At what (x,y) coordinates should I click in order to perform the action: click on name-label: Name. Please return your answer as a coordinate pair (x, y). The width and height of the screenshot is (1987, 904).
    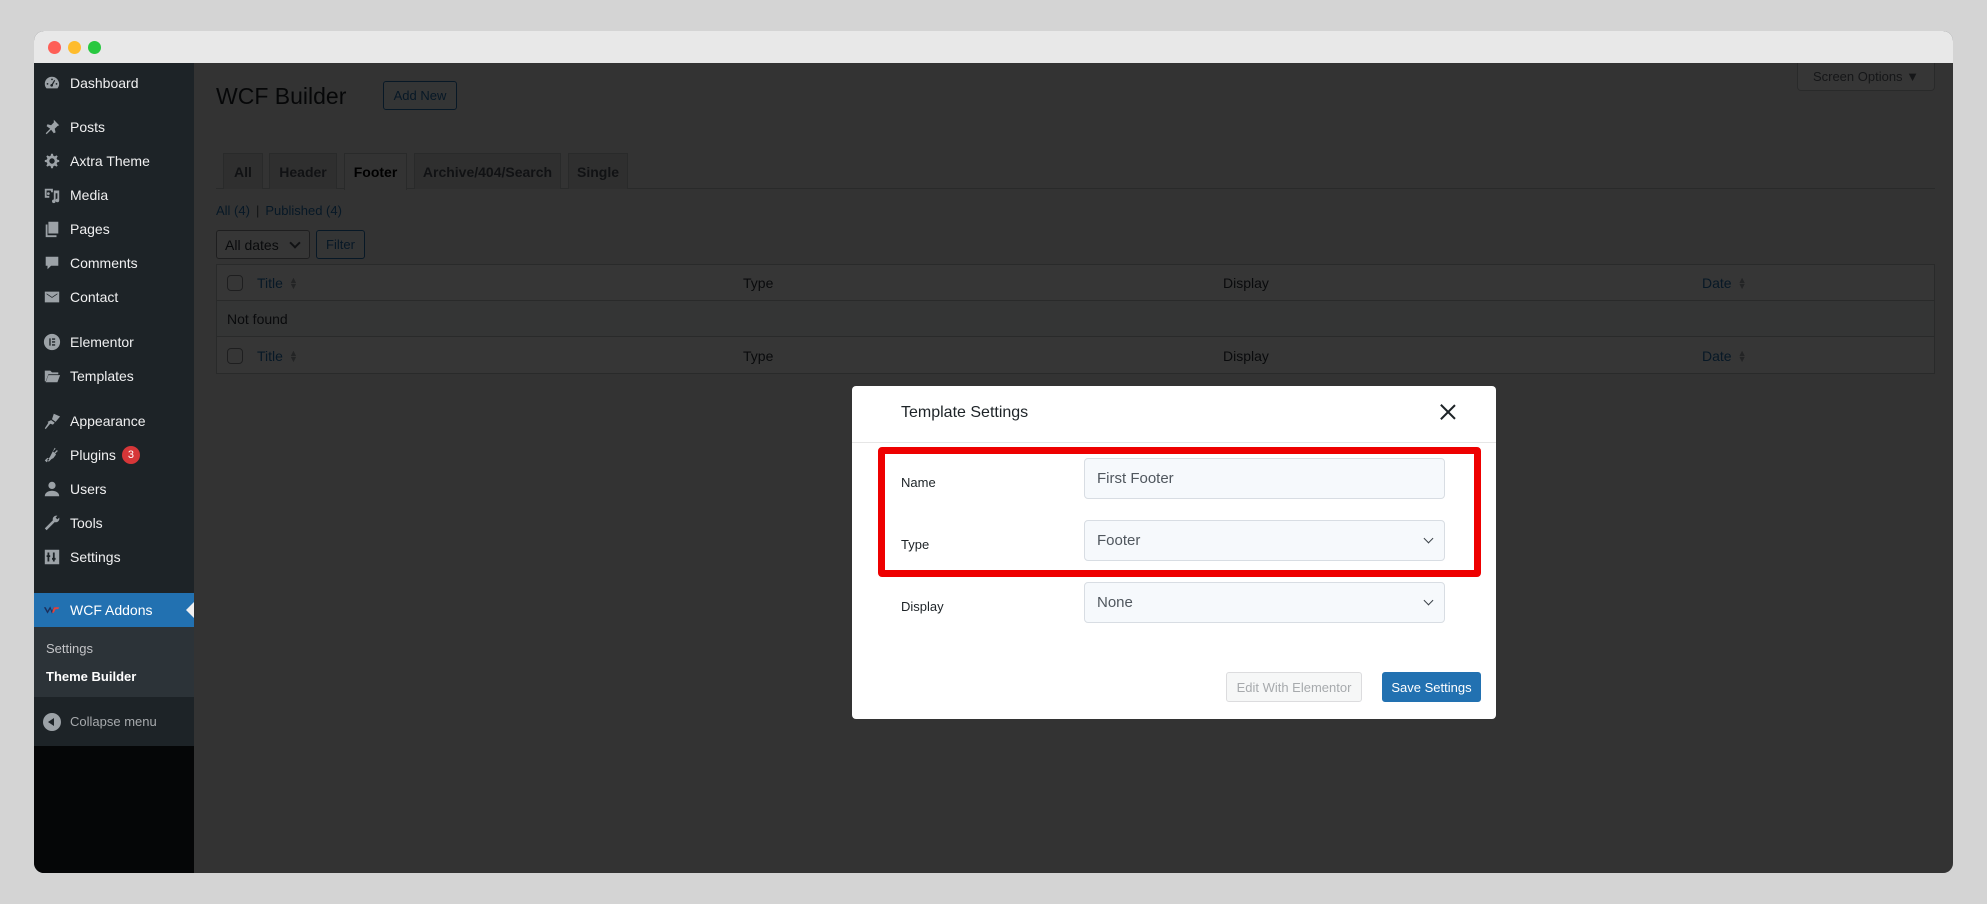
    Looking at the image, I should click on (918, 482).